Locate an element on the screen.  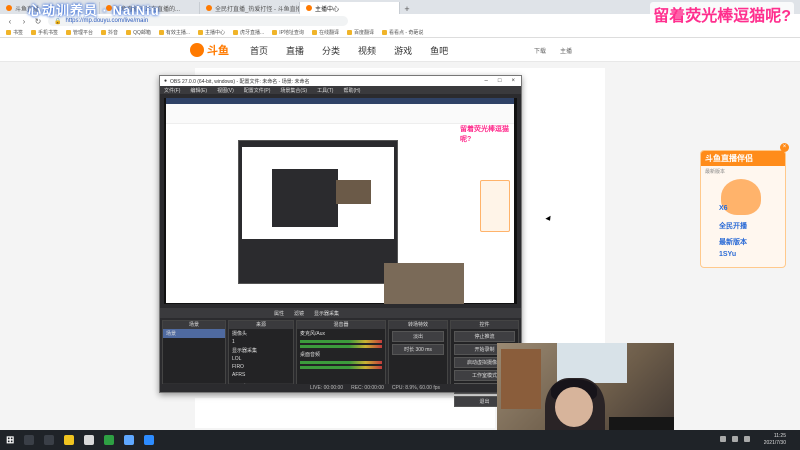
bookmark-item: 抖音 is located at coordinates (109, 32).